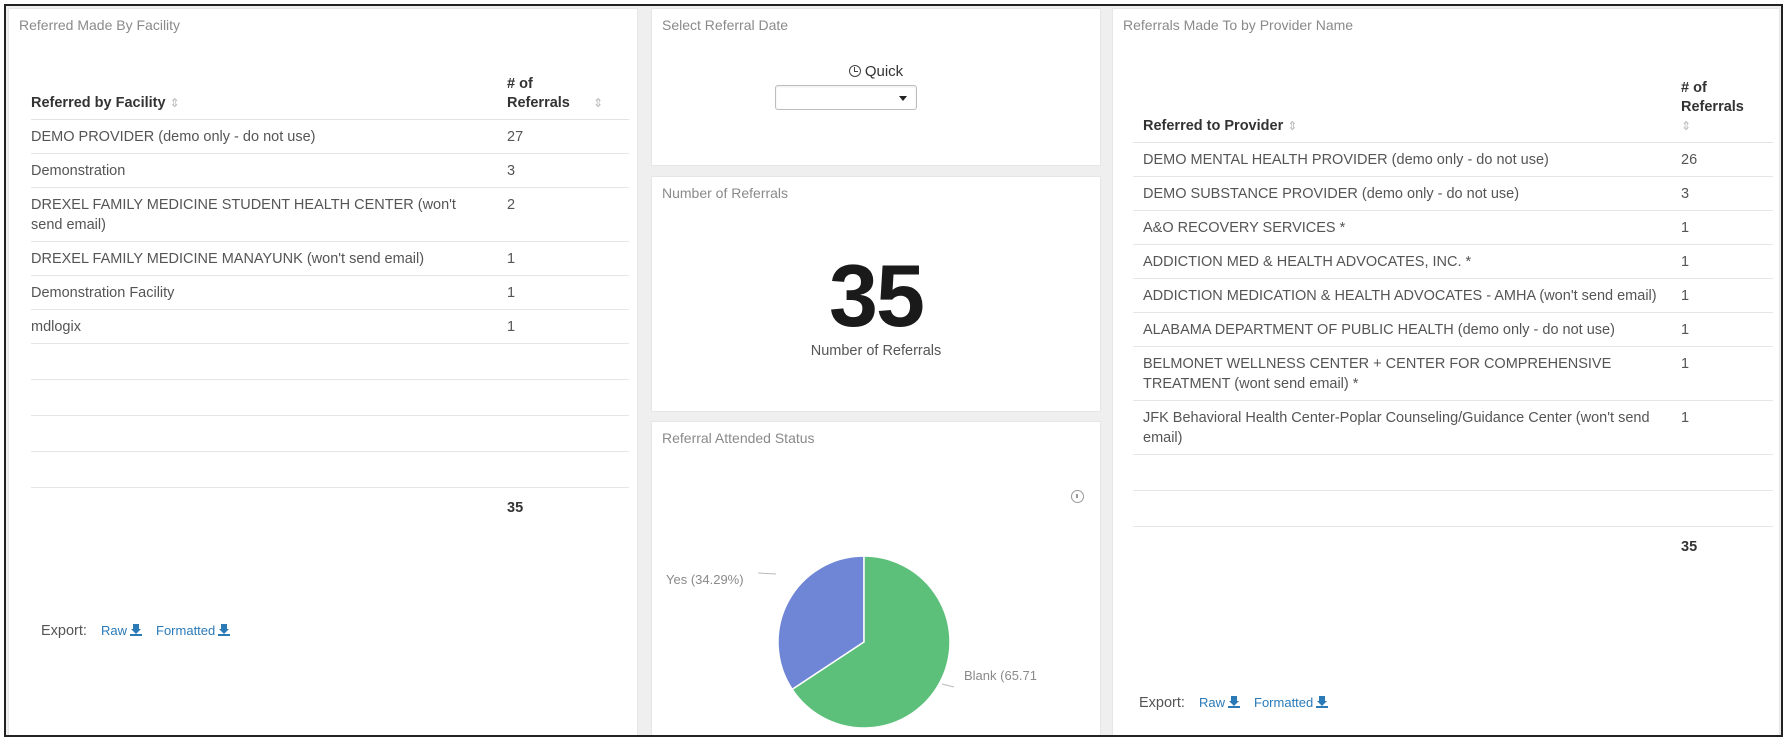  I want to click on date-panel: Select Referral Date Quick, so click(876, 87).